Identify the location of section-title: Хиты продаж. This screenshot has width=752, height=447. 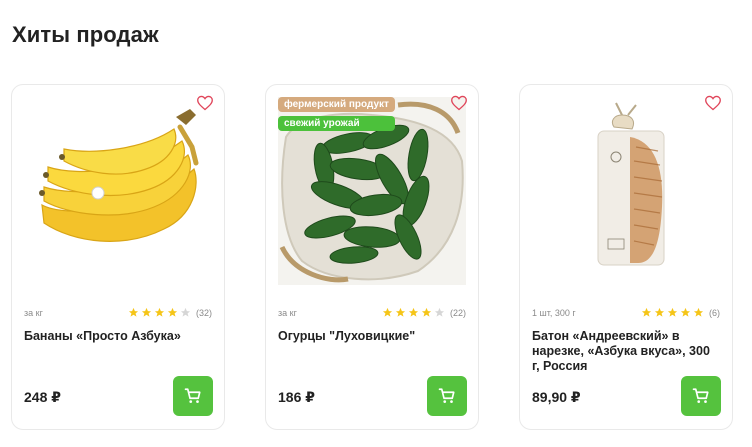
(85, 34).